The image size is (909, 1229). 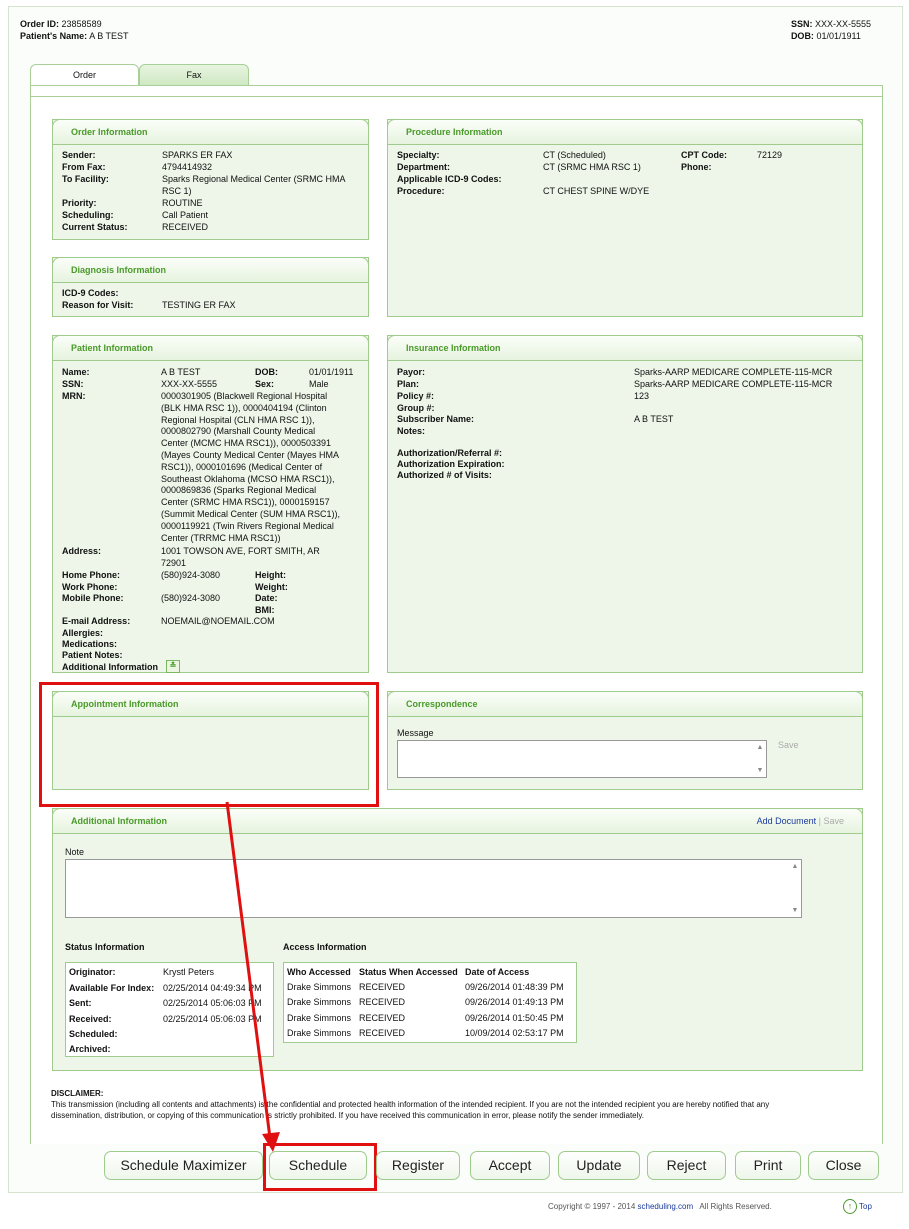 I want to click on reject-button: Reject, so click(x=686, y=1165).